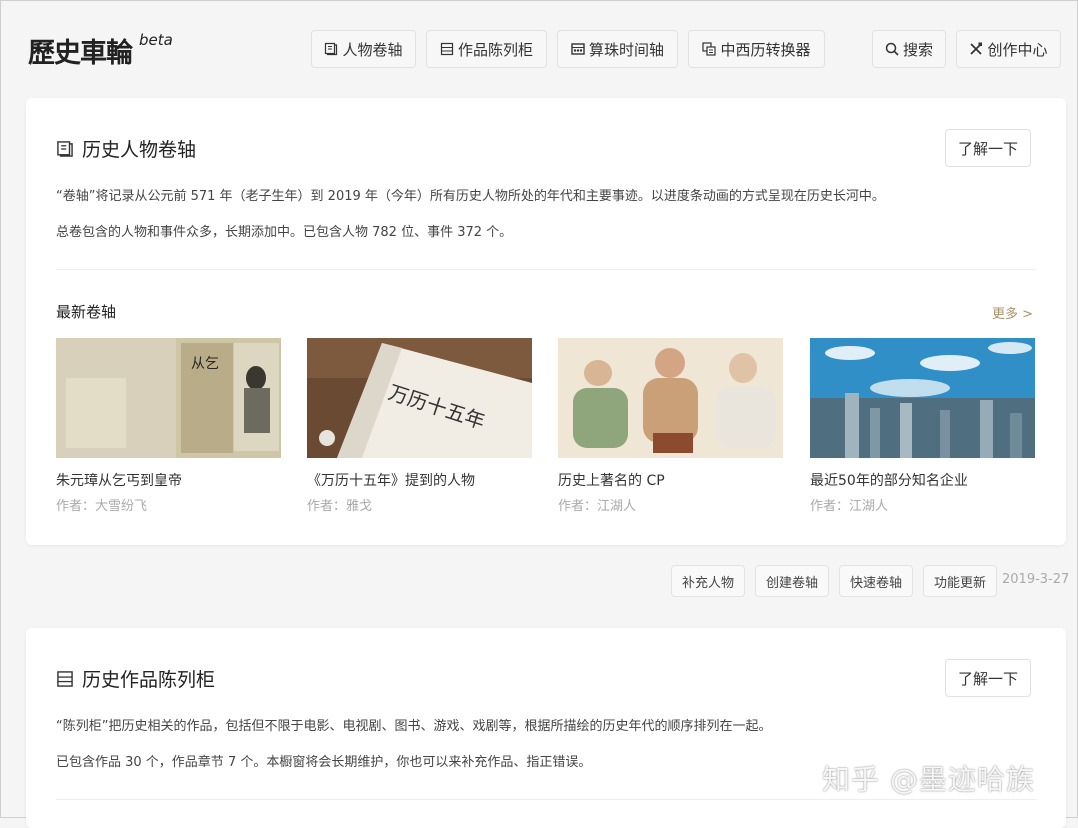 This screenshot has width=1078, height=828. What do you see at coordinates (419, 398) in the screenshot?
I see `book-thumbnail: 万历十五年` at bounding box center [419, 398].